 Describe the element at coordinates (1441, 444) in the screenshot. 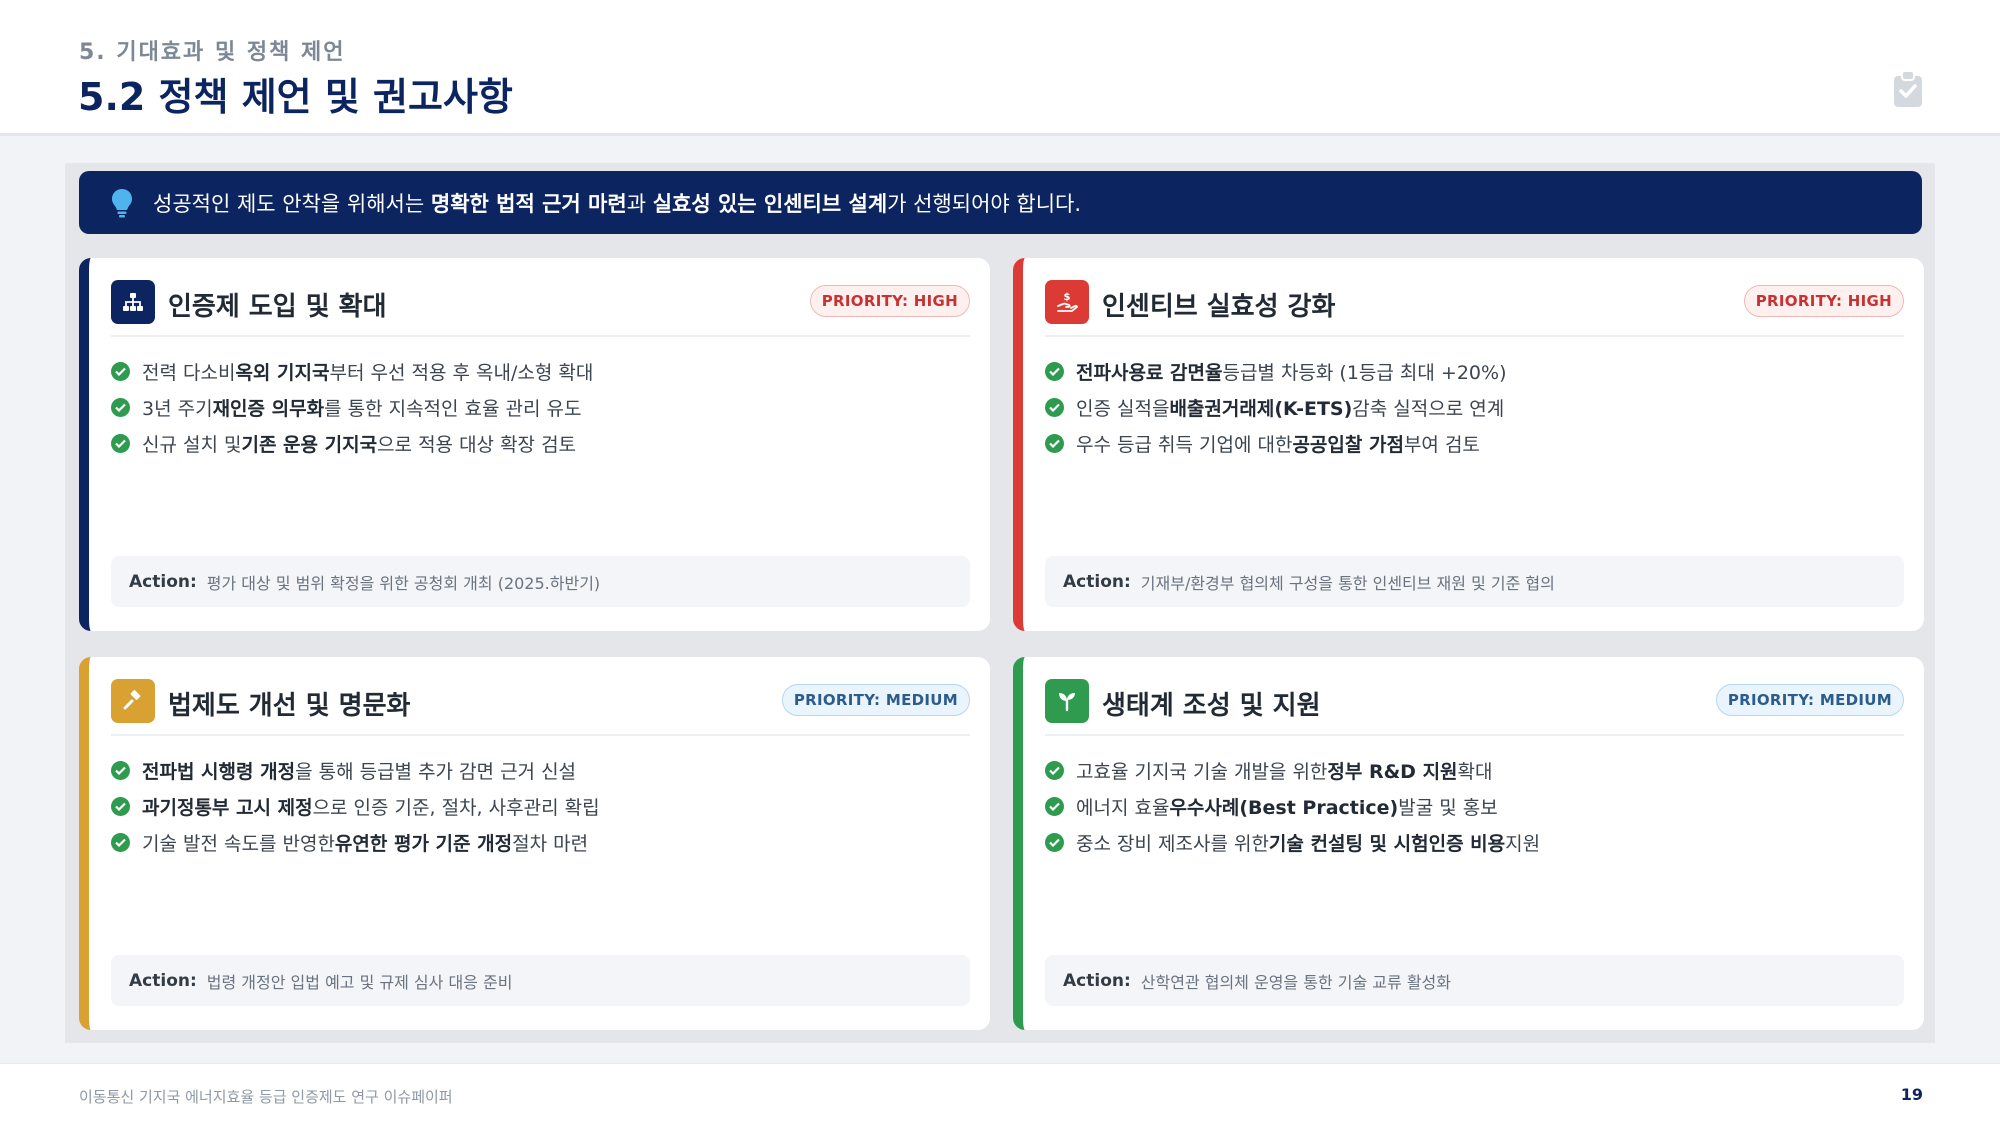

I see `bullet-text: 부여 검토` at that location.